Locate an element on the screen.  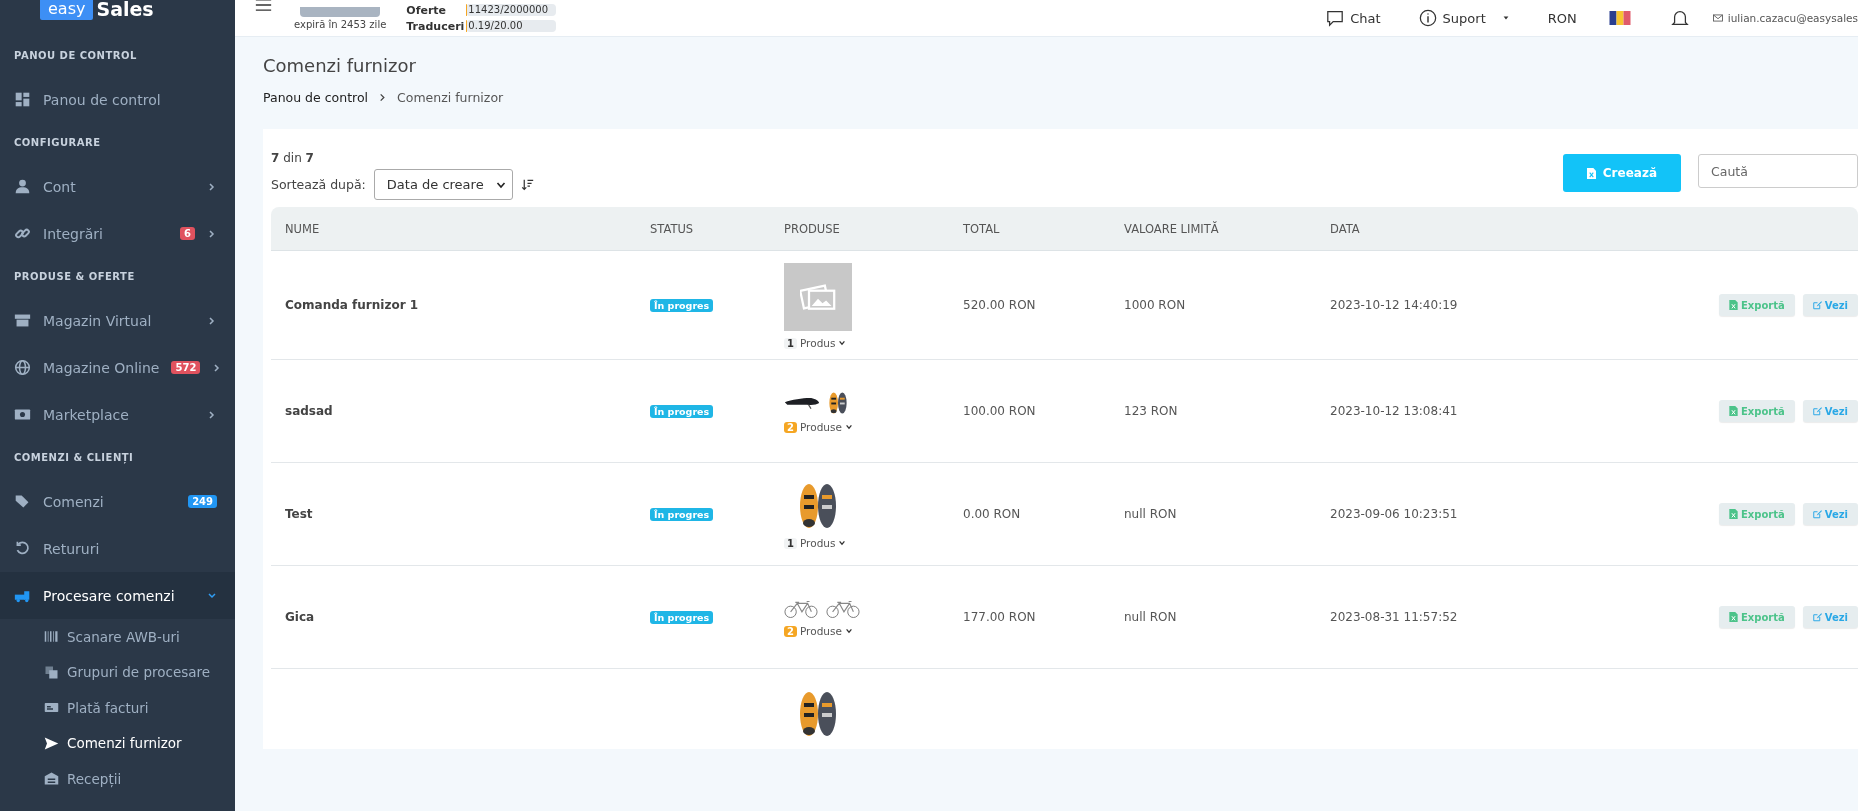
bell-icon is located at coordinates (1679, 18).